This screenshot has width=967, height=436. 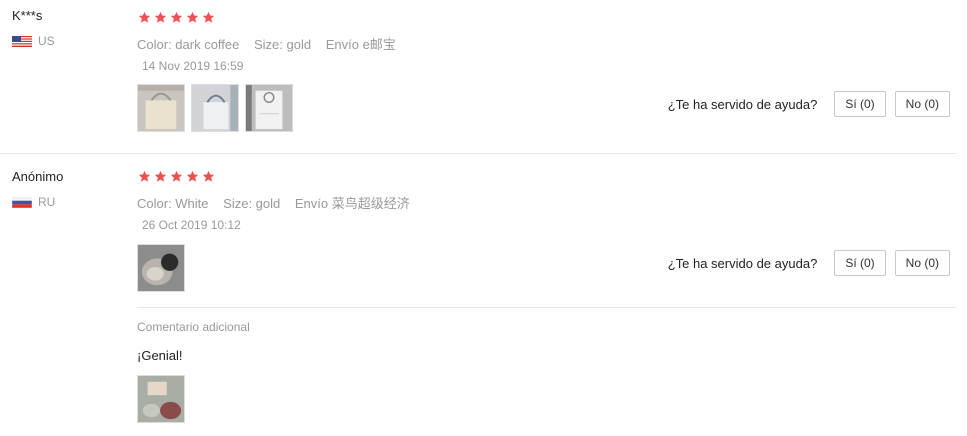 What do you see at coordinates (38, 176) in the screenshot?
I see `reviewer-name: Anónimo` at bounding box center [38, 176].